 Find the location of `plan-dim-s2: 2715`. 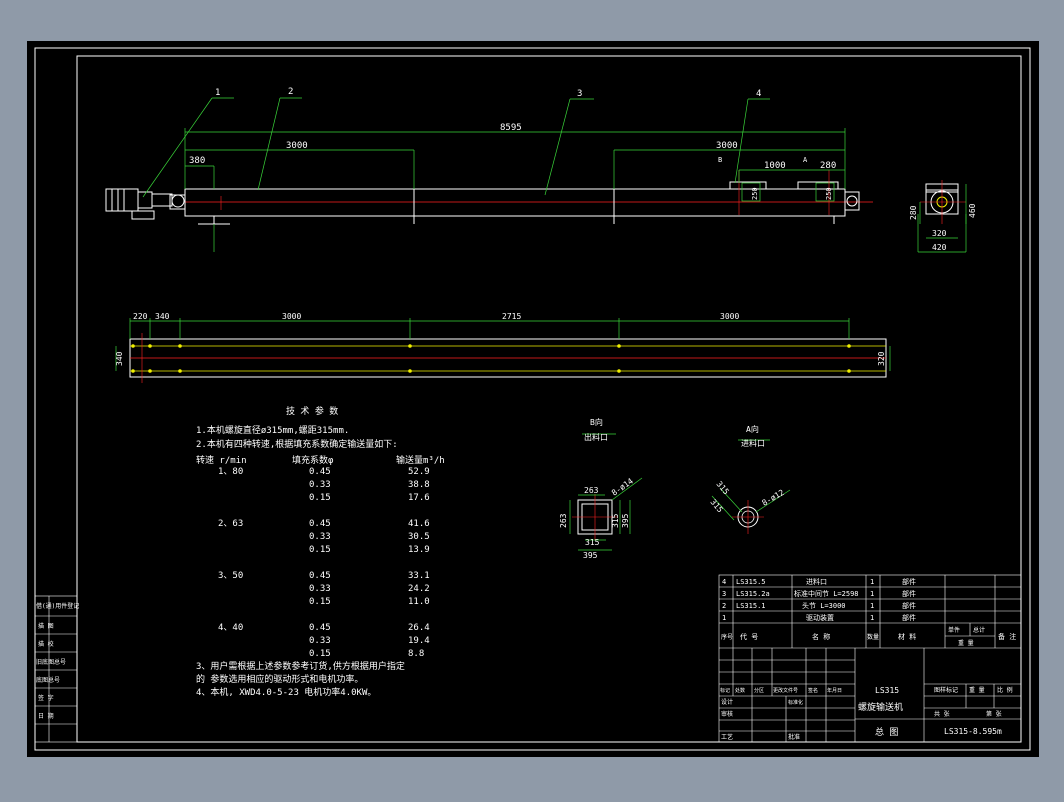

plan-dim-s2: 2715 is located at coordinates (511, 316).